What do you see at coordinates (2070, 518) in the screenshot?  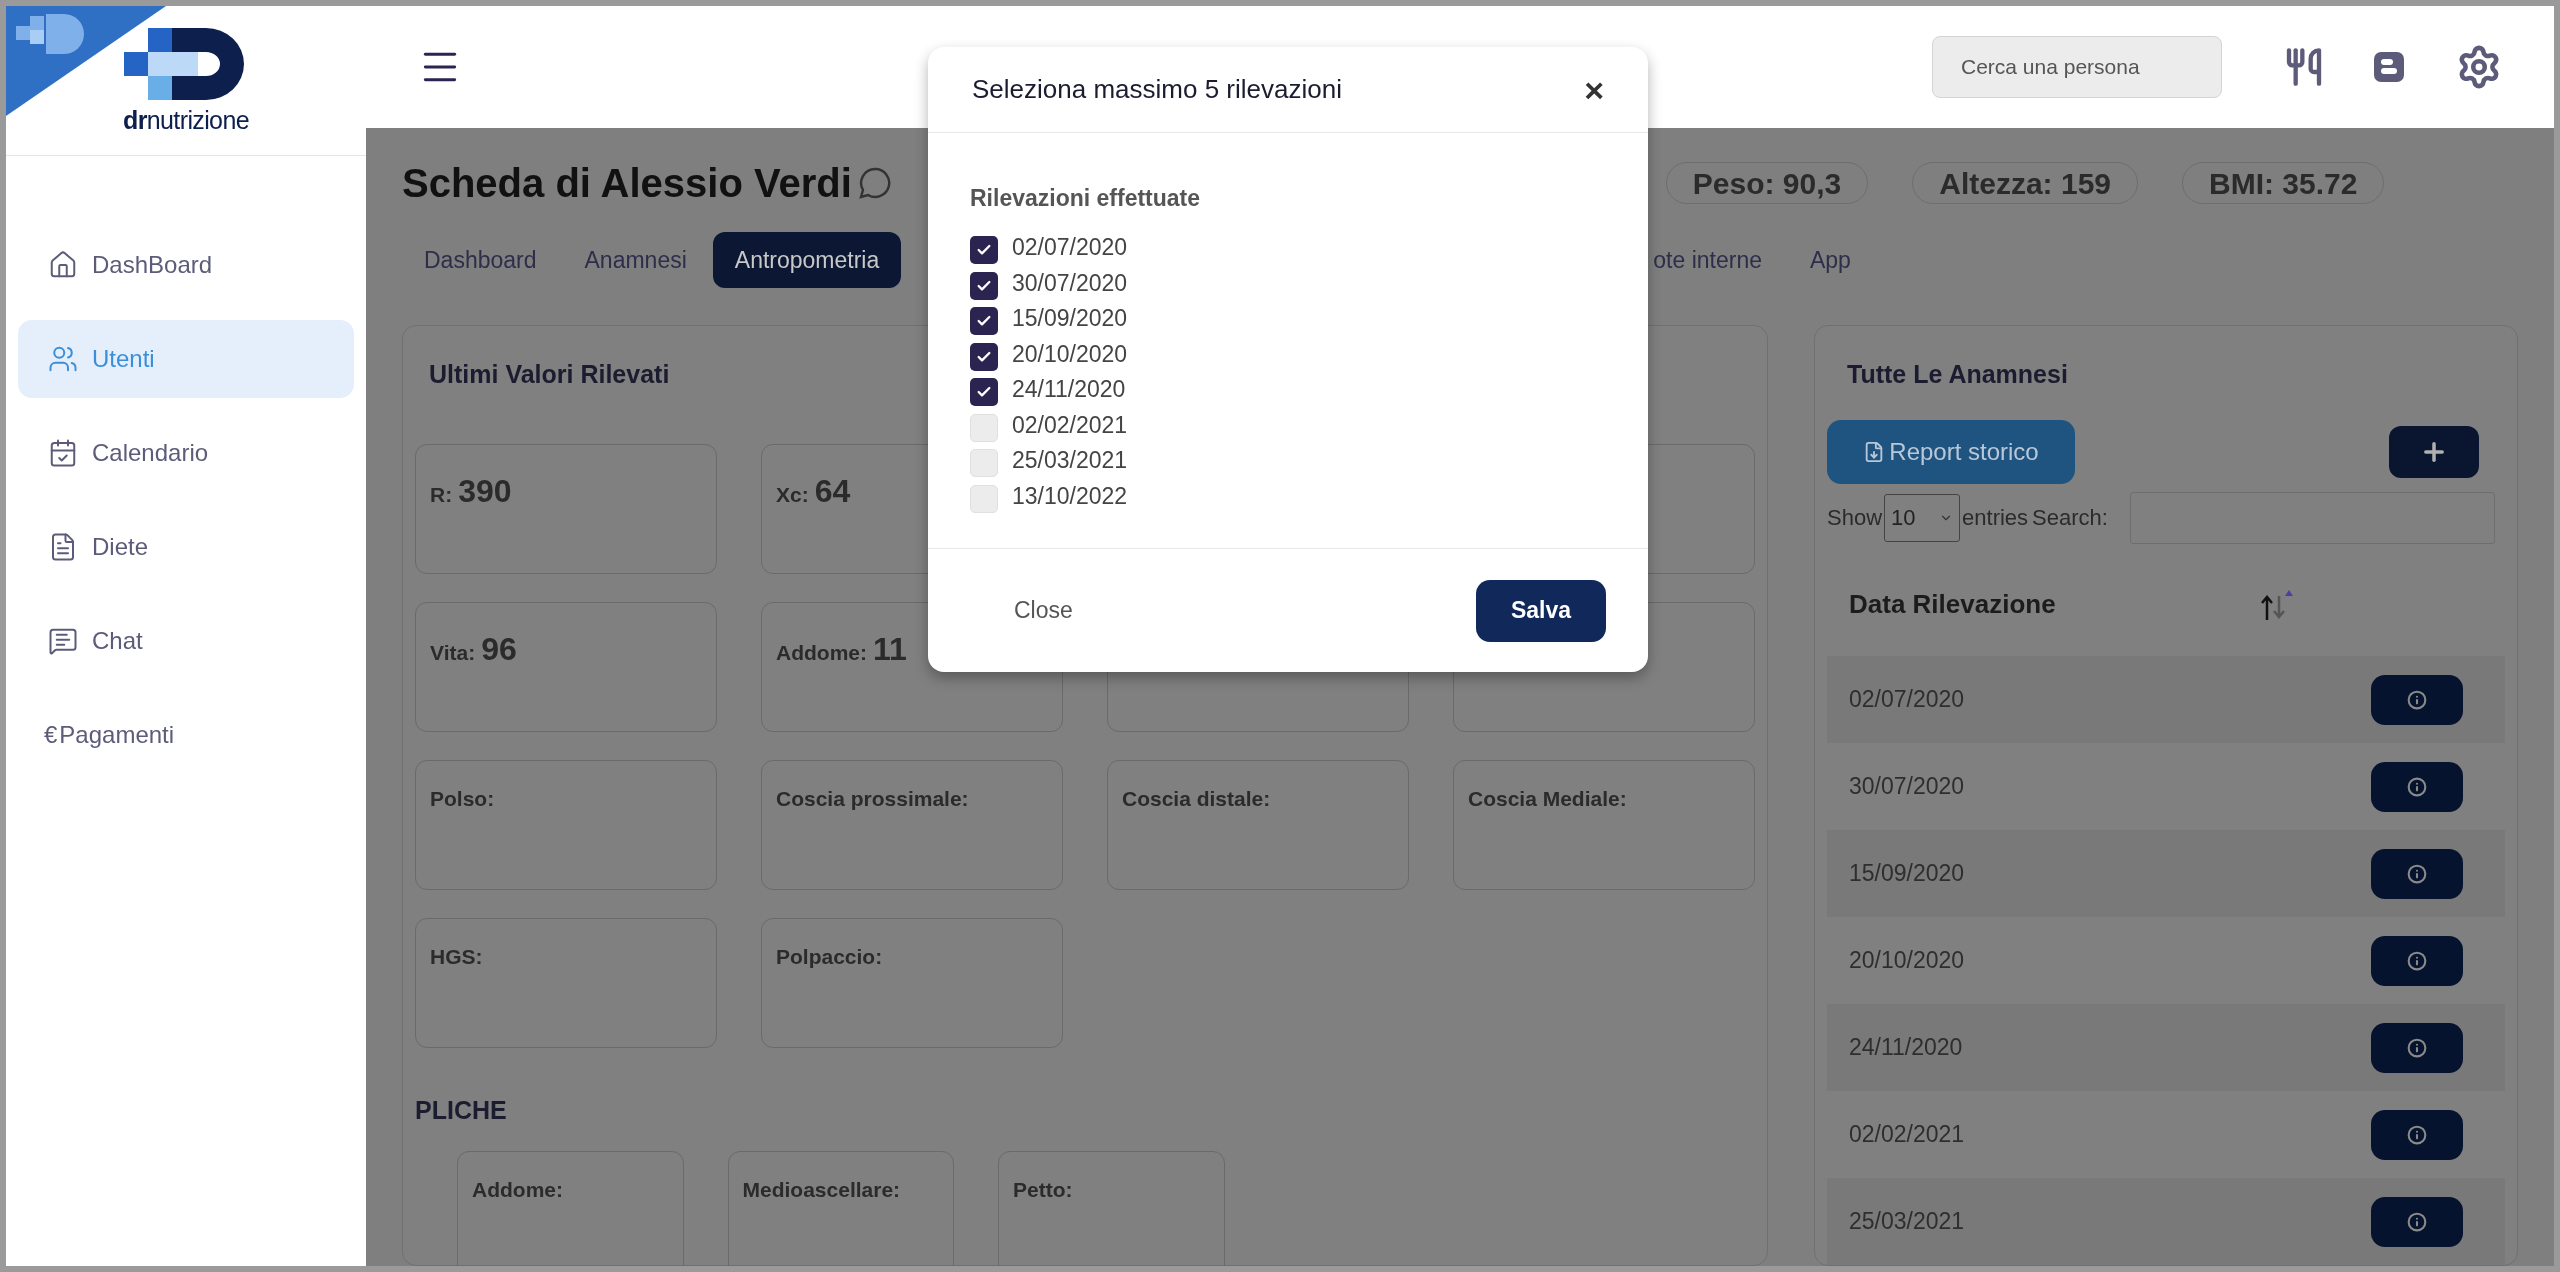 I see `search-label: Search:` at bounding box center [2070, 518].